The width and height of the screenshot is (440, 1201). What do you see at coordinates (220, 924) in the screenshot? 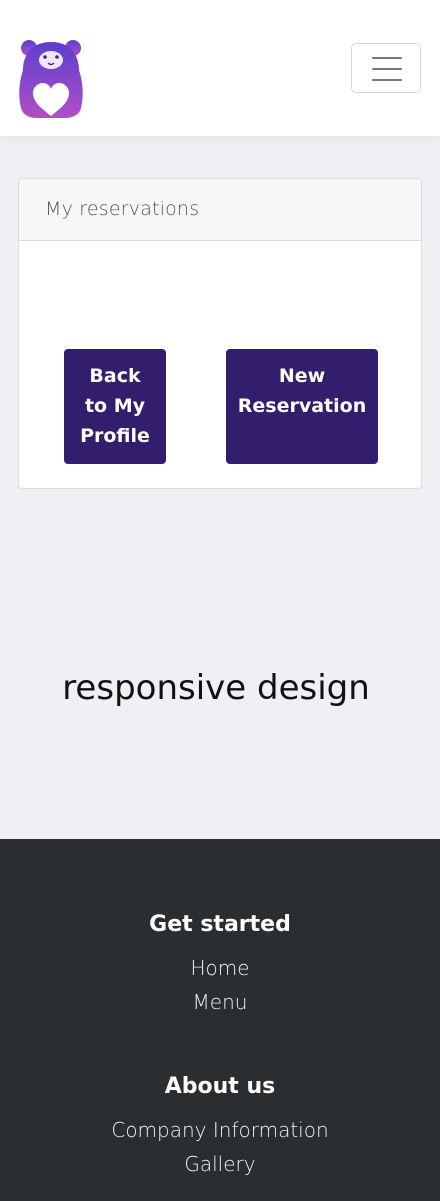
I see `footer-heading-get-started: Get started` at bounding box center [220, 924].